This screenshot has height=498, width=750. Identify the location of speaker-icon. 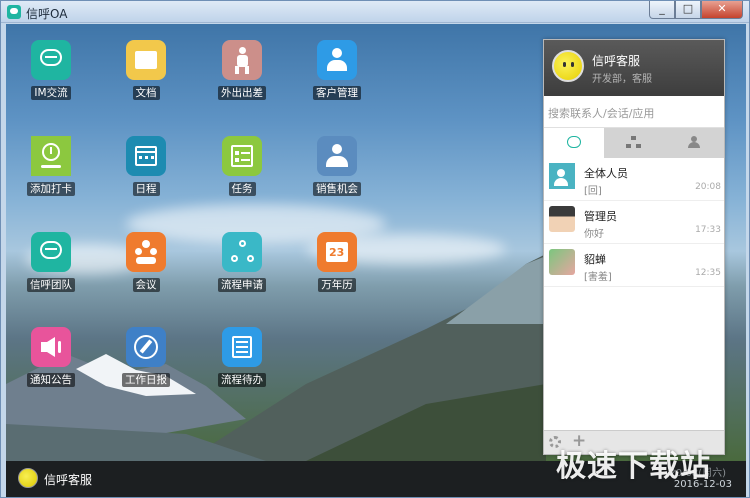
(51, 347).